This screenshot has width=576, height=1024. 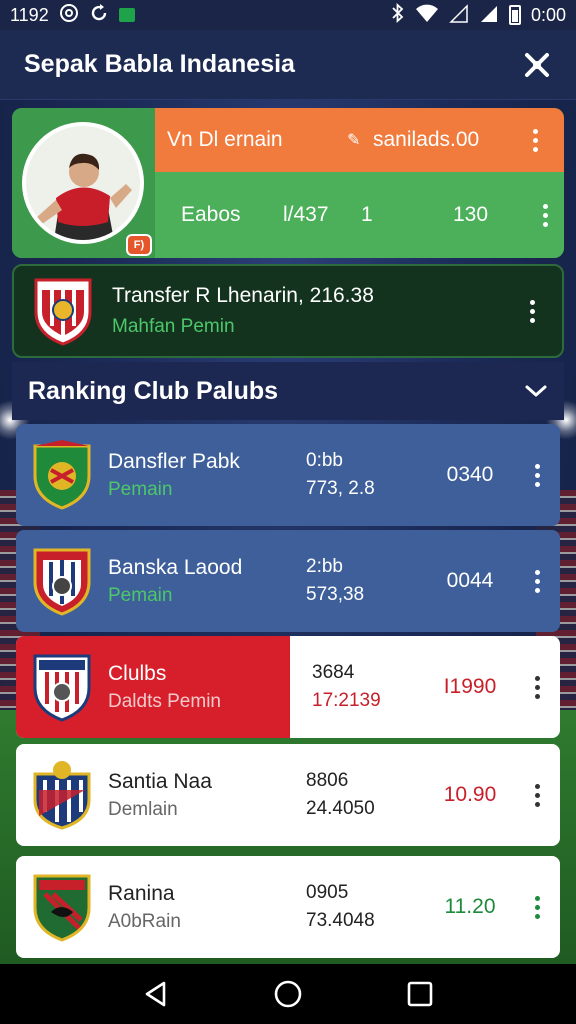 I want to click on back-icon, so click(x=155, y=994).